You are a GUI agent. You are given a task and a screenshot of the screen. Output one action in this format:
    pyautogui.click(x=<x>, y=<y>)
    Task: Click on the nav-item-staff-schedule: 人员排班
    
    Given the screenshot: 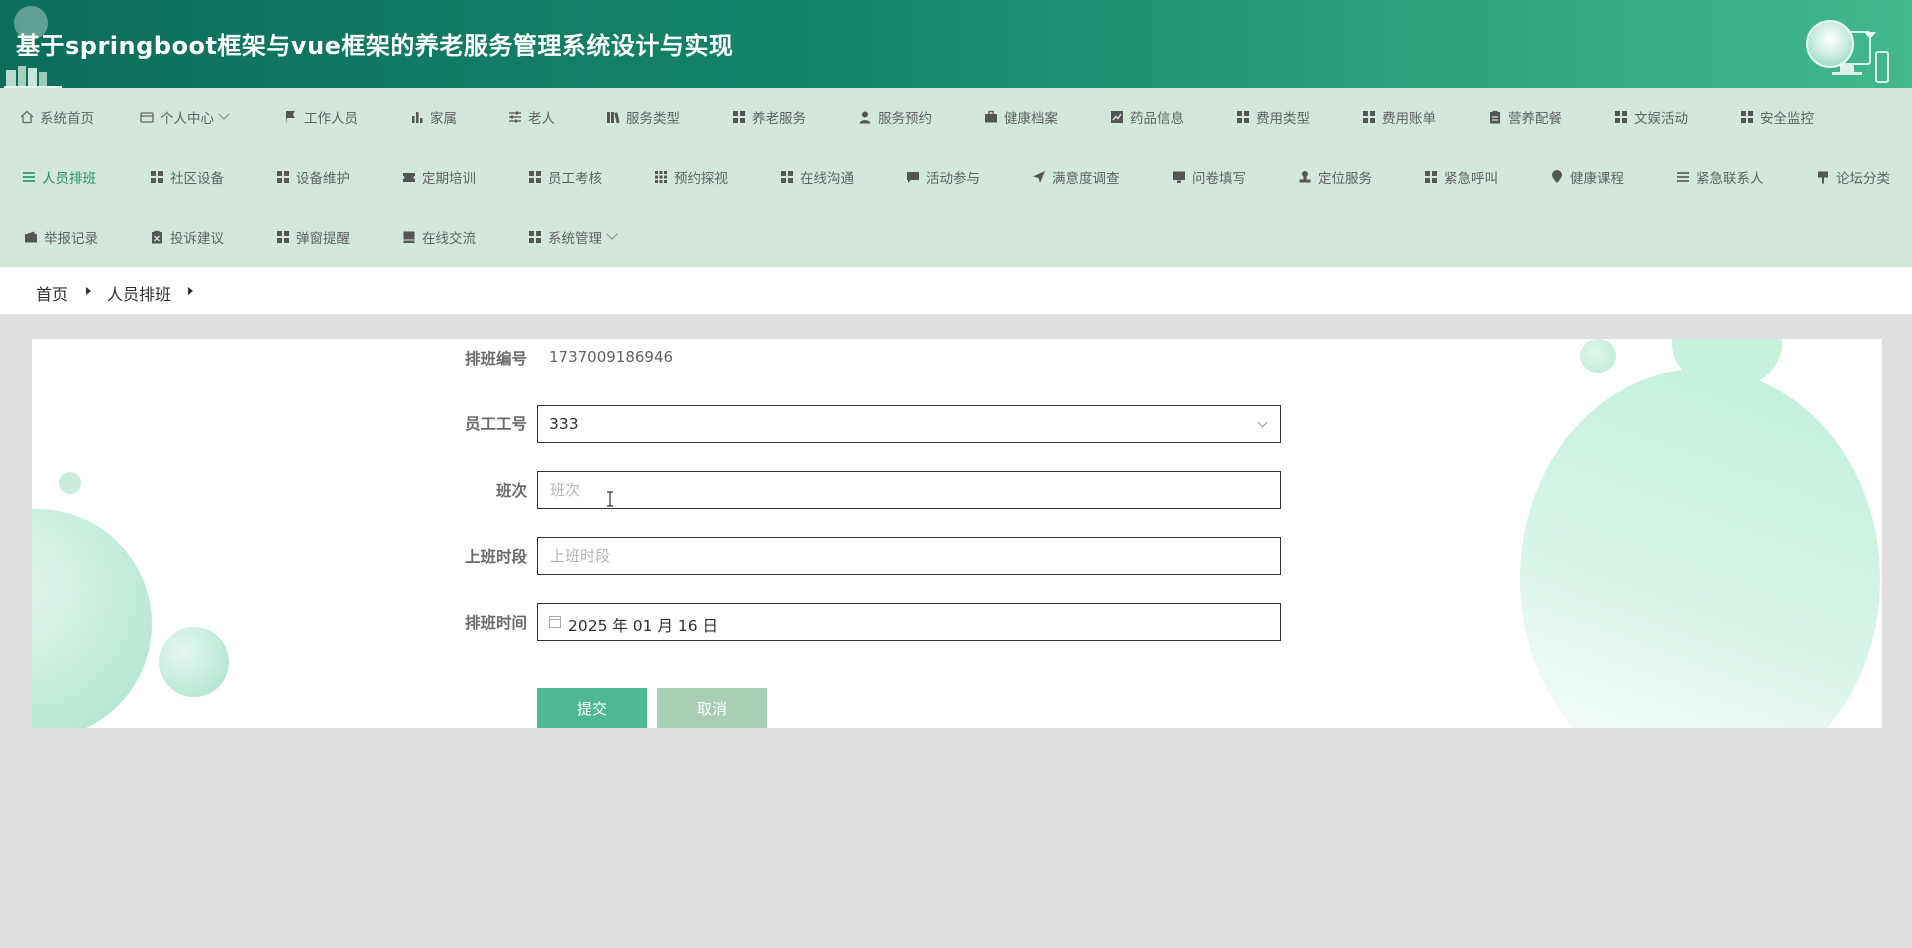 What is the action you would take?
    pyautogui.click(x=59, y=177)
    